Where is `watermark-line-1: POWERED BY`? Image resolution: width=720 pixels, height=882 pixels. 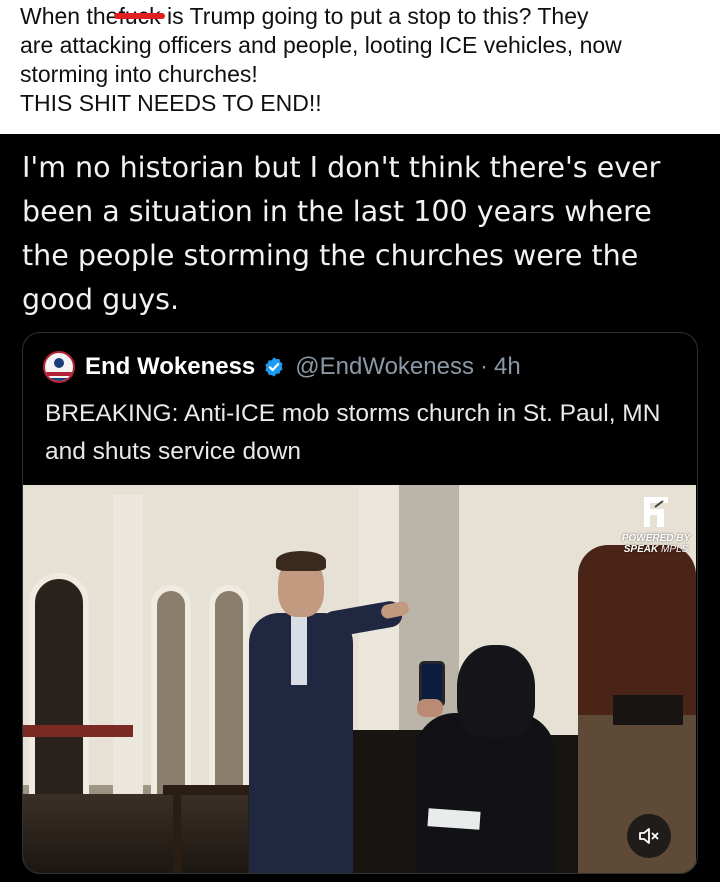 watermark-line-1: POWERED BY is located at coordinates (656, 538).